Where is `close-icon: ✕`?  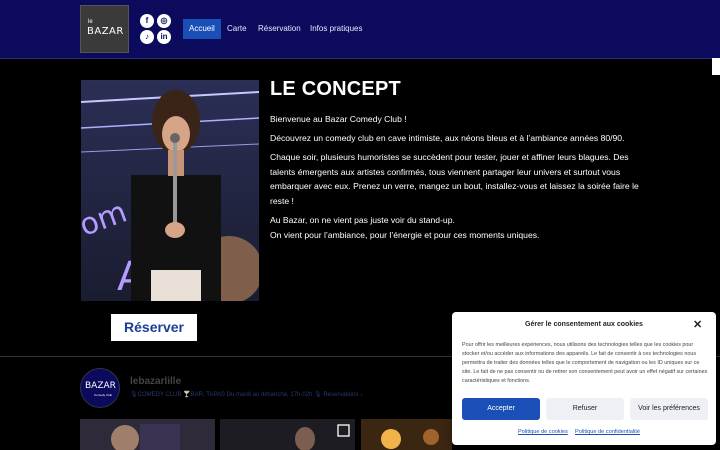
close-icon: ✕ is located at coordinates (697, 324).